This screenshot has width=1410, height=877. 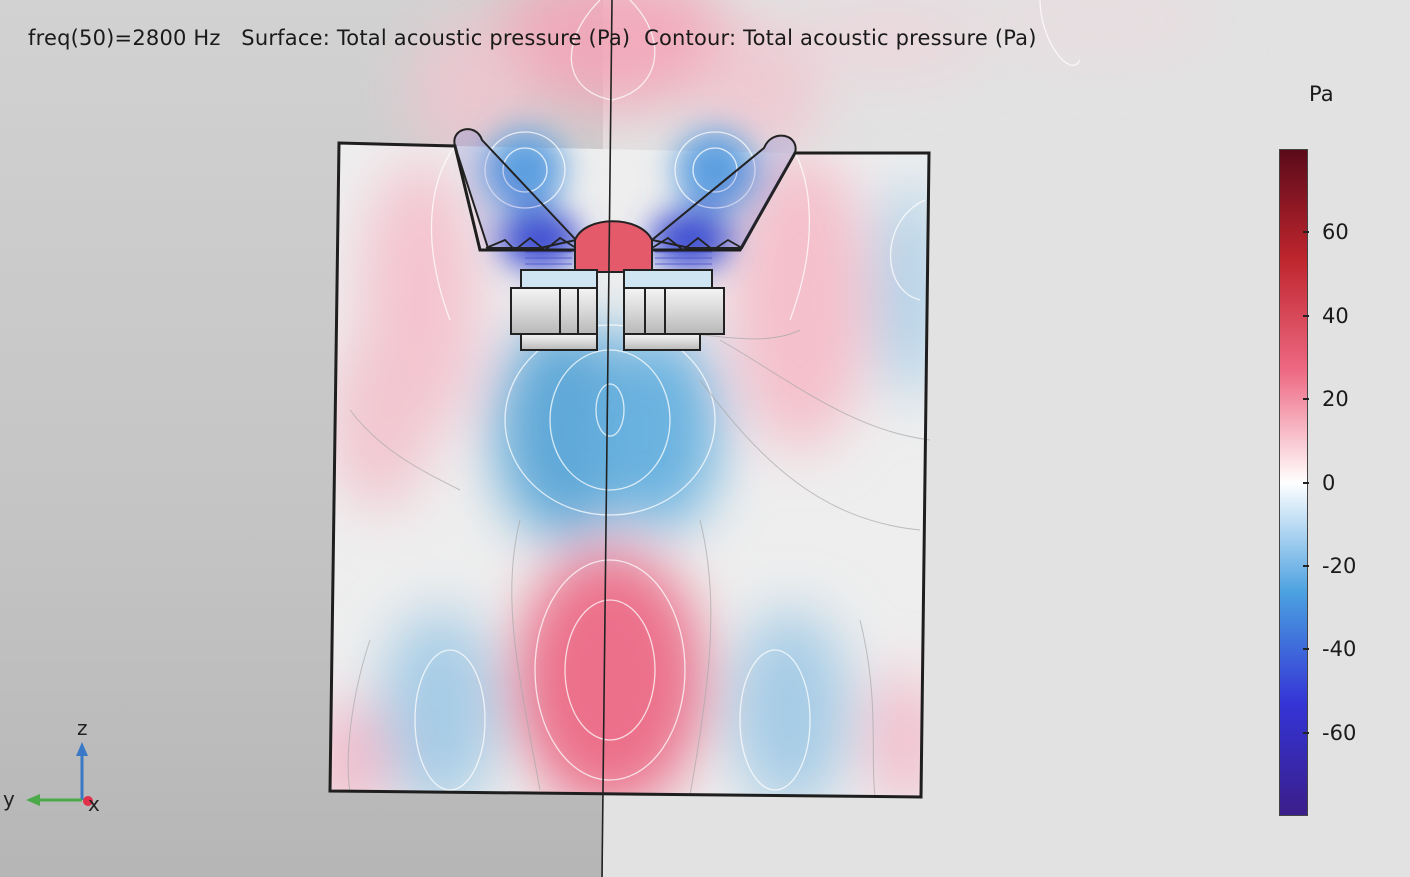 What do you see at coordinates (9, 799) in the screenshot?
I see `axis-label-y: y` at bounding box center [9, 799].